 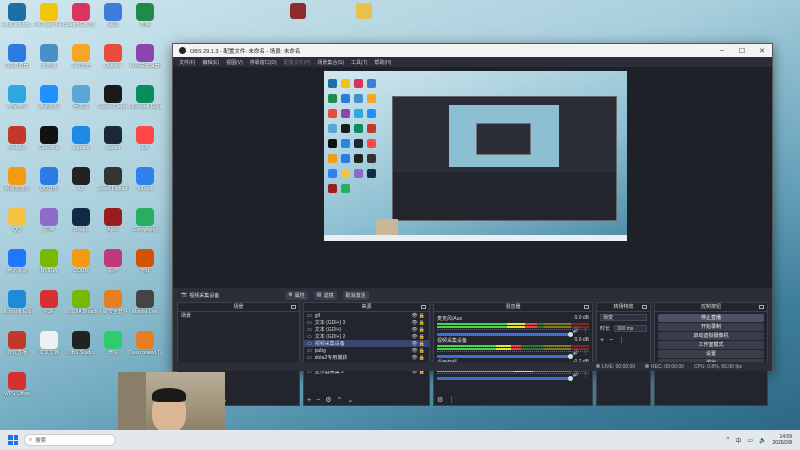 I want to click on menu-item: 场景集合(S), so click(x=330, y=62).